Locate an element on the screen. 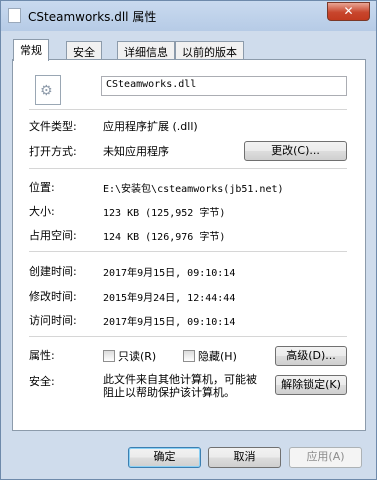  cancel-button: 取消 is located at coordinates (244, 457).